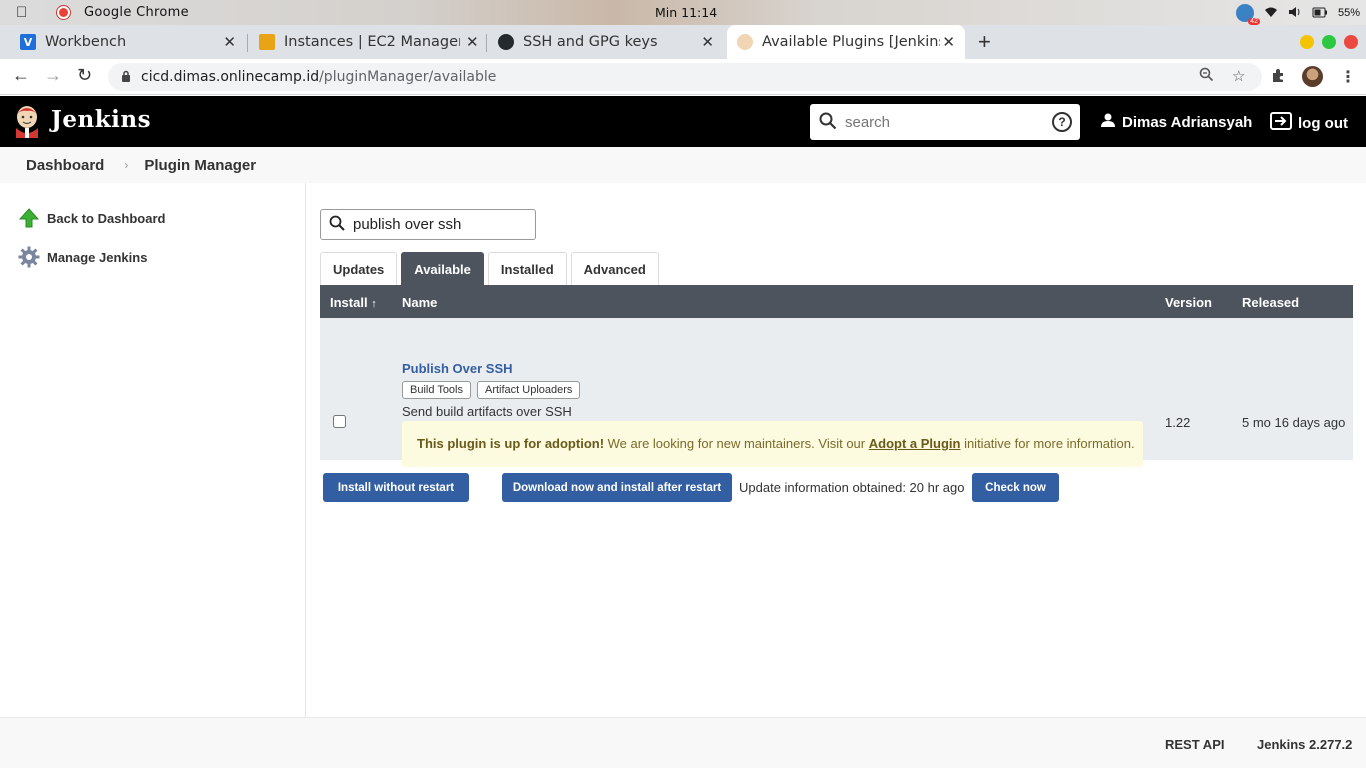  Describe the element at coordinates (339, 421) in the screenshot. I see `install-checkbox` at that location.